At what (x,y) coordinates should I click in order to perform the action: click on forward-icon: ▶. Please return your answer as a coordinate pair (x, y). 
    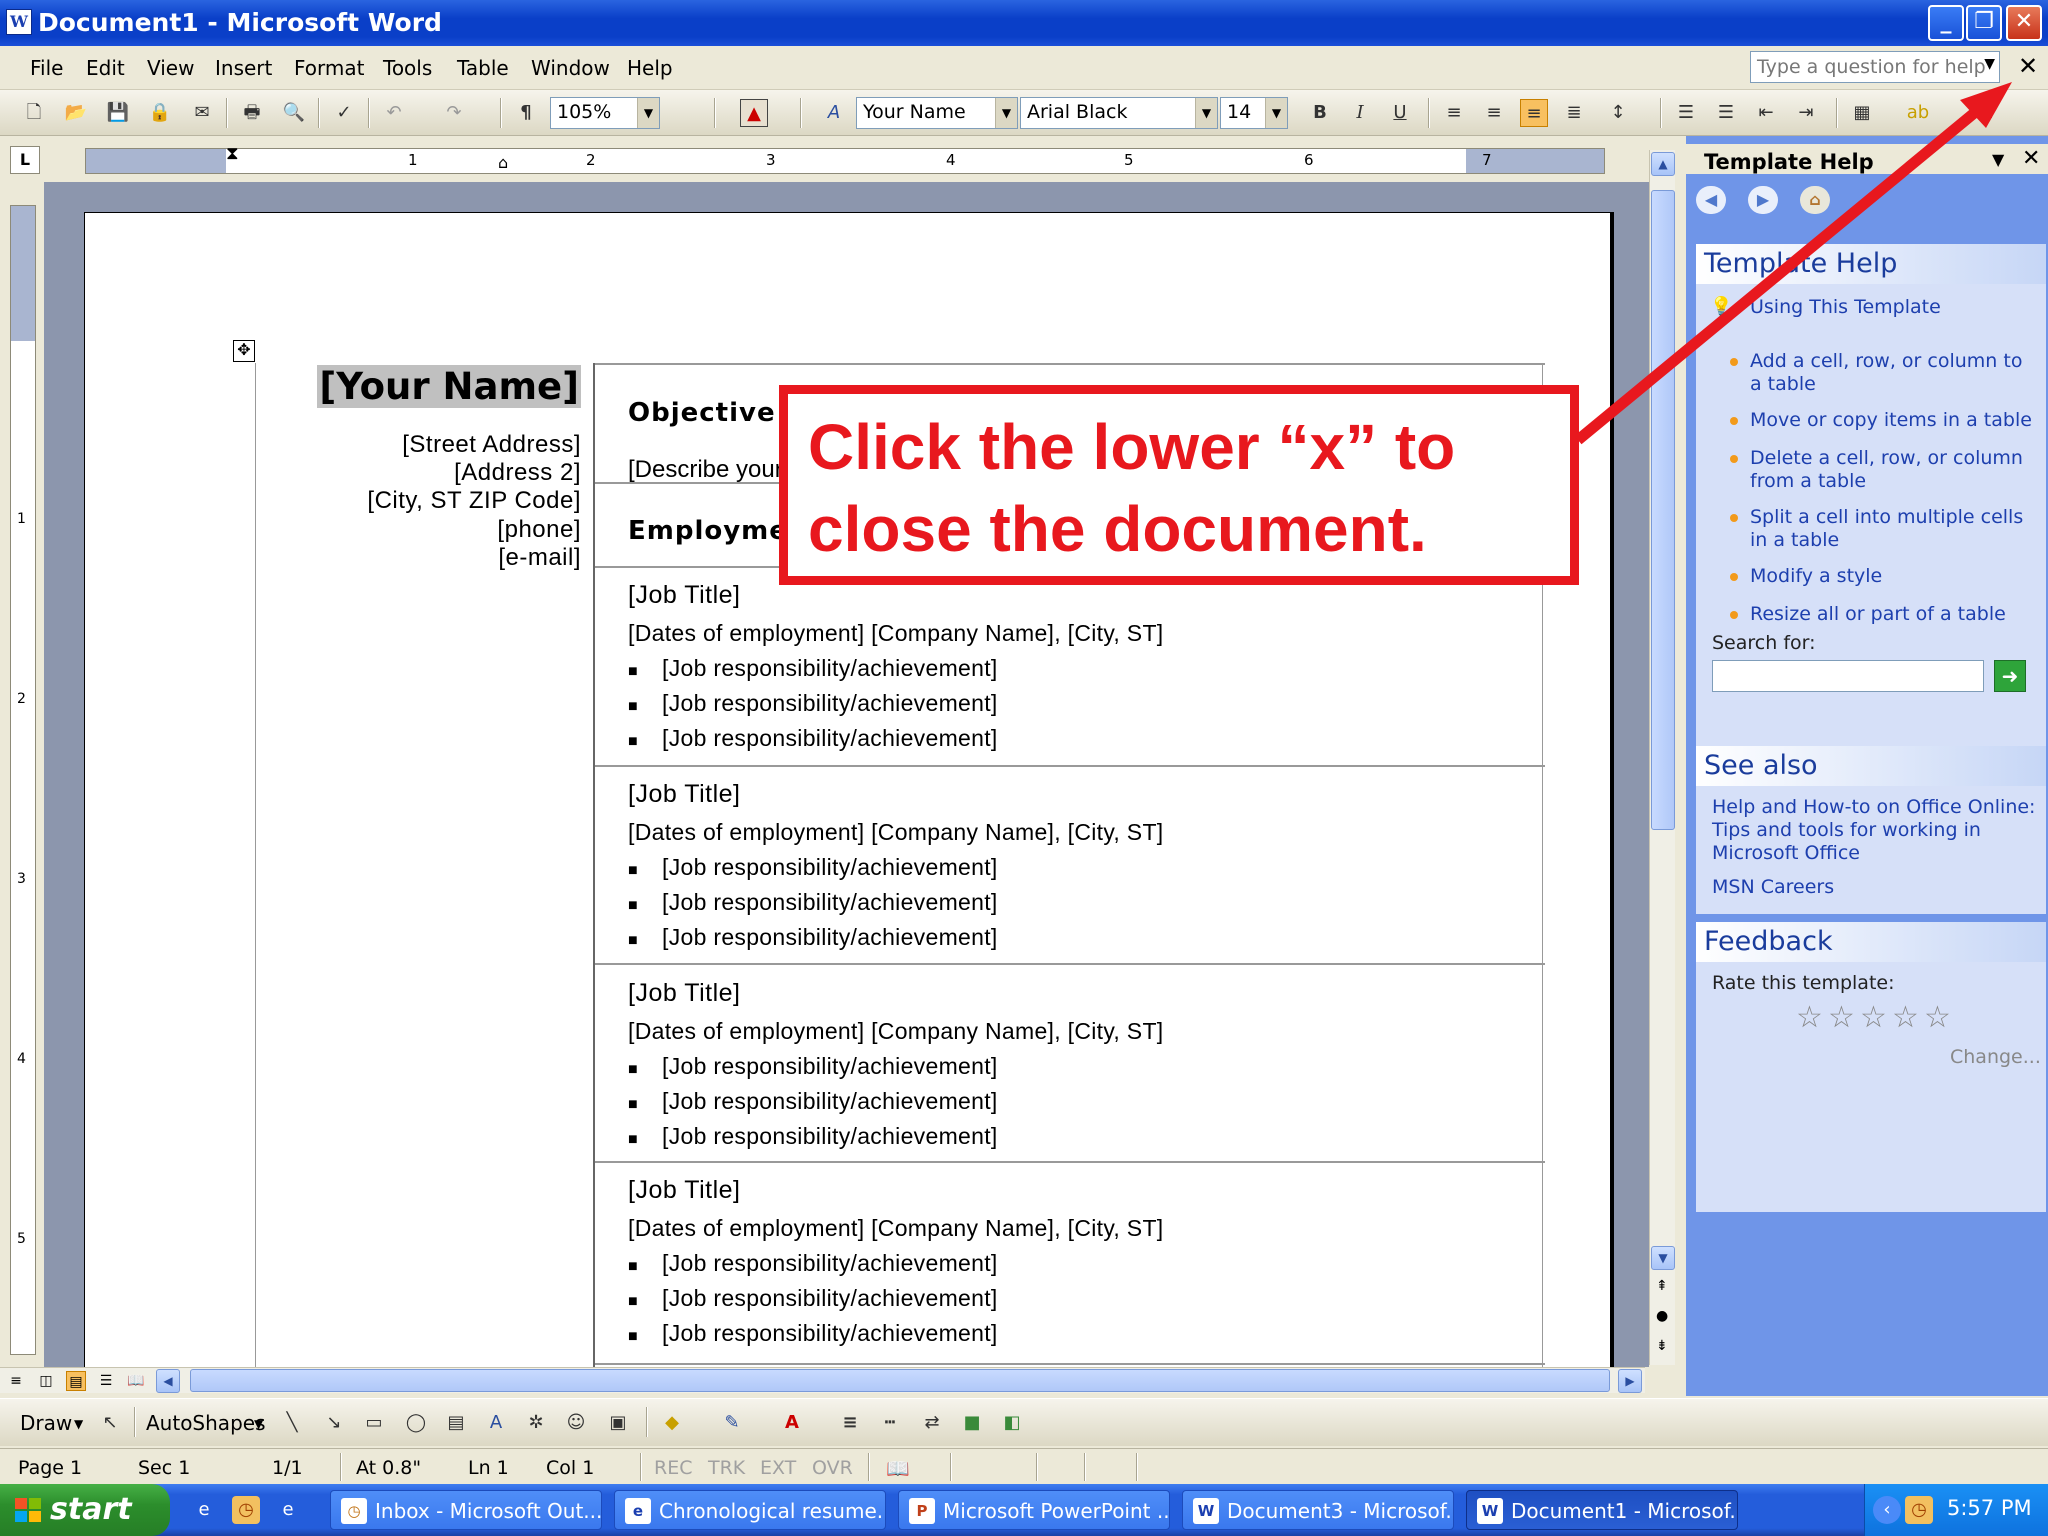
    Looking at the image, I should click on (1763, 200).